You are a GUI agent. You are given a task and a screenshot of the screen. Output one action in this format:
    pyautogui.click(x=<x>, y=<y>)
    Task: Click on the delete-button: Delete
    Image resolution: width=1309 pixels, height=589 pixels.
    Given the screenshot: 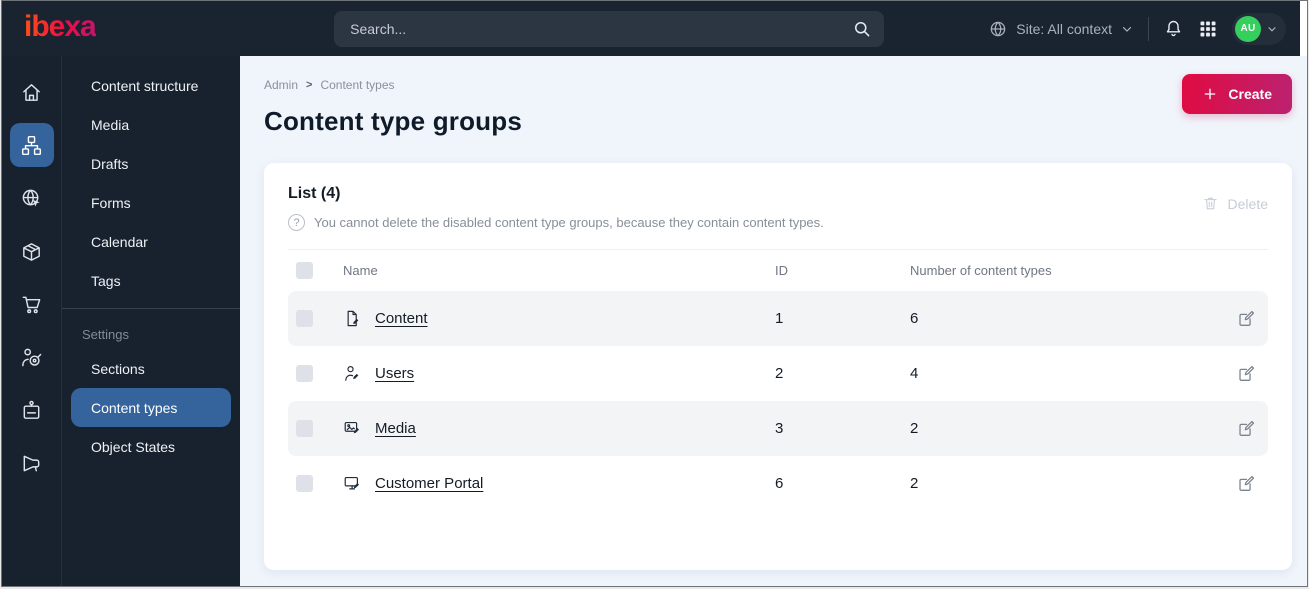 What is the action you would take?
    pyautogui.click(x=1235, y=203)
    